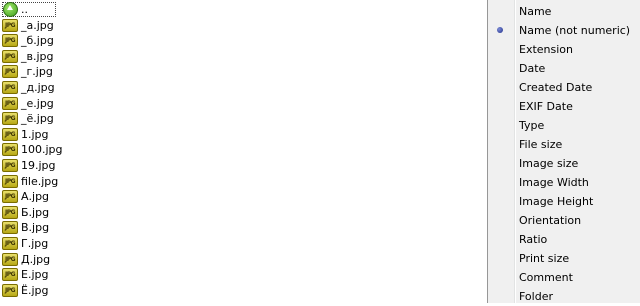 This screenshot has width=640, height=306. I want to click on file-name: В.jpg, so click(35, 228).